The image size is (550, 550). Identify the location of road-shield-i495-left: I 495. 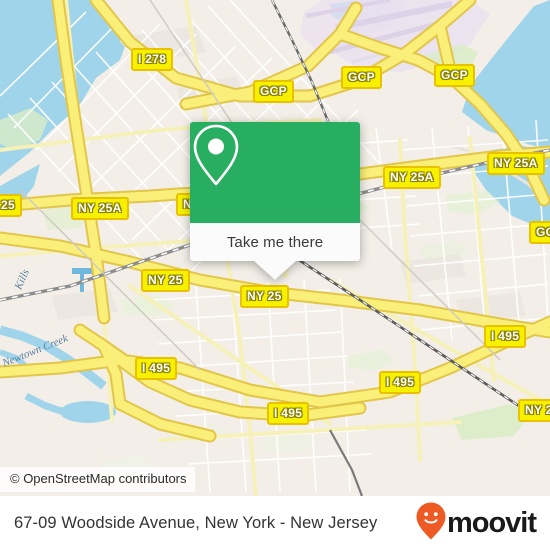
(156, 368).